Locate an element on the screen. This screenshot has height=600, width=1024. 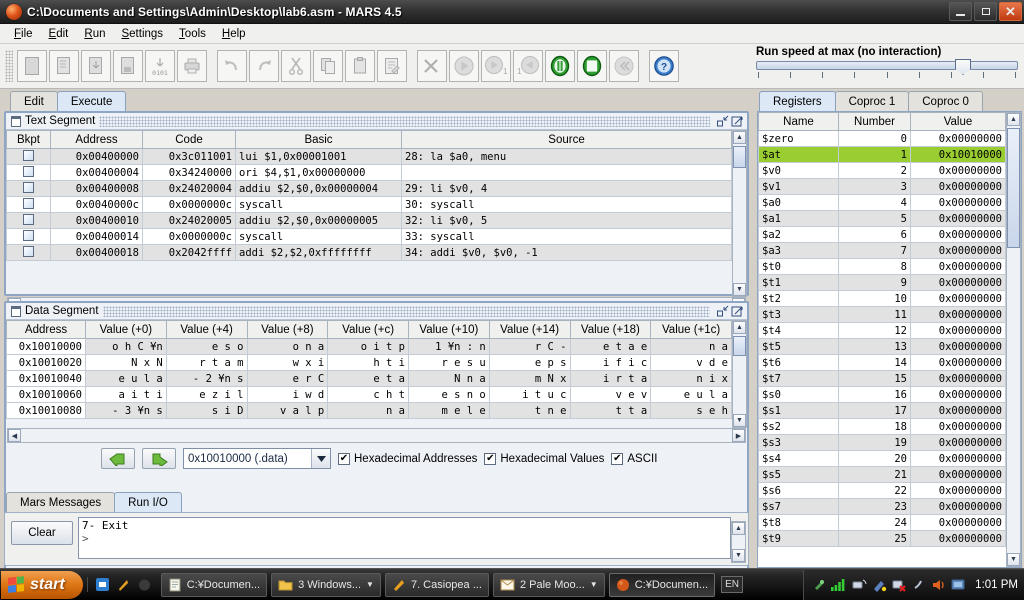
register-row: $t7 15 0x00000000 is located at coordinates (882, 378).